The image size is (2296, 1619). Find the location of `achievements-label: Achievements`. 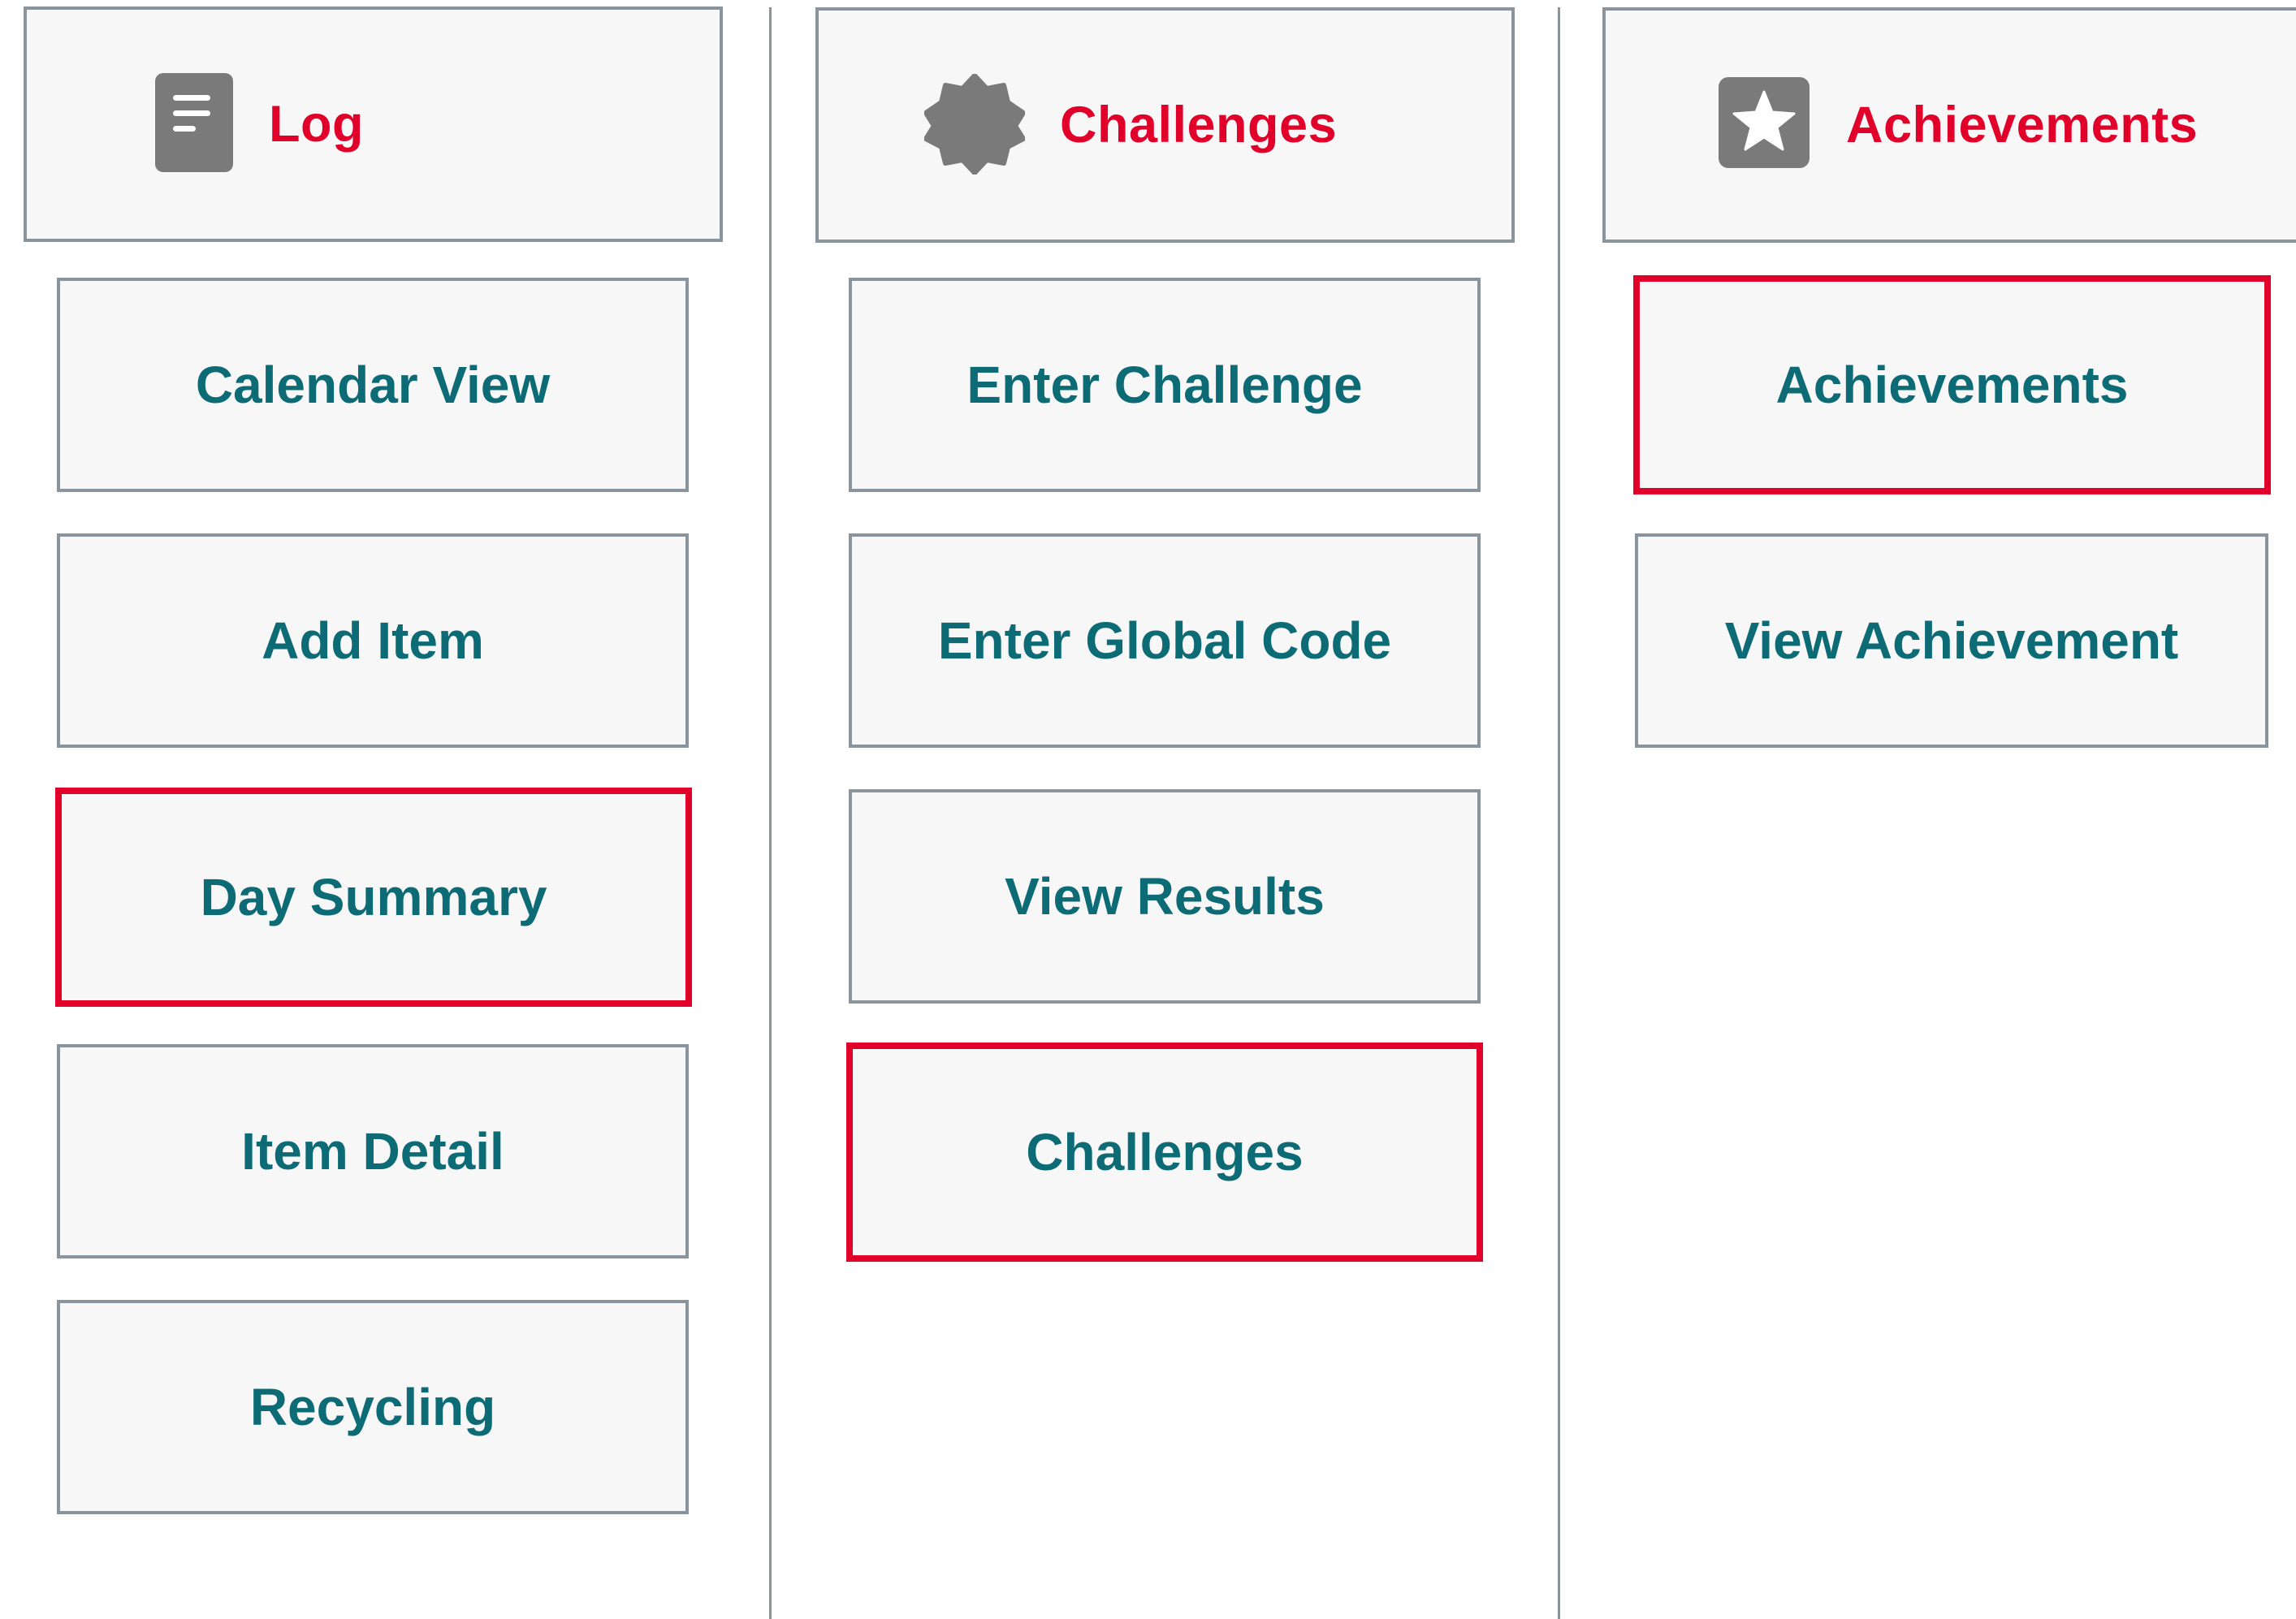

achievements-label: Achievements is located at coordinates (1952, 385).